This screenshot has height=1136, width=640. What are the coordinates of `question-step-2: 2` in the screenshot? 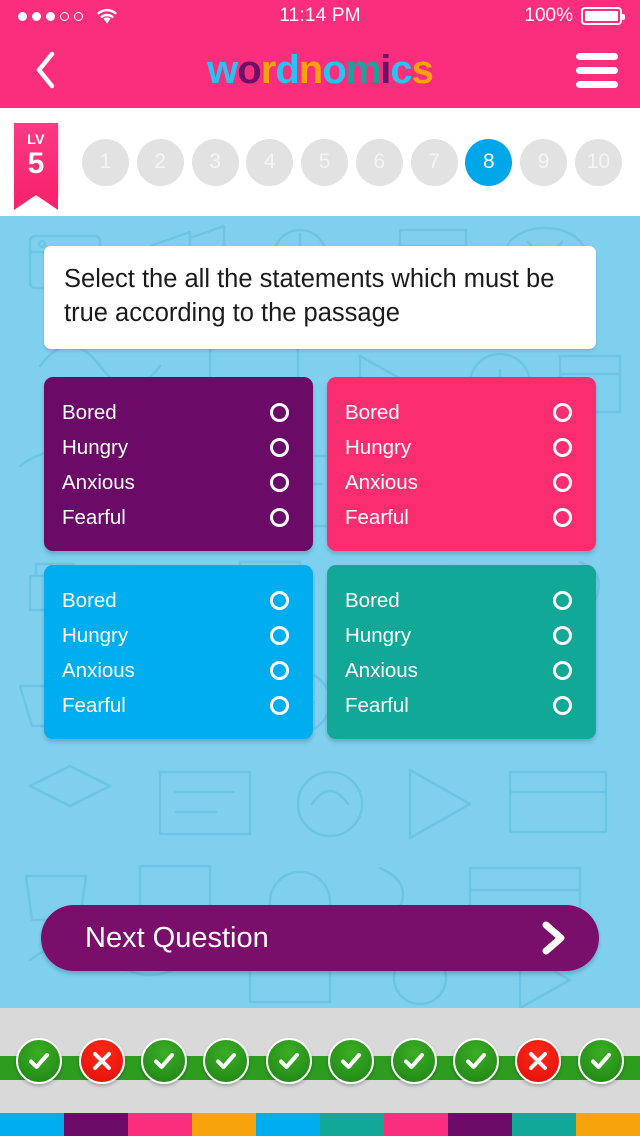 It's located at (160, 162).